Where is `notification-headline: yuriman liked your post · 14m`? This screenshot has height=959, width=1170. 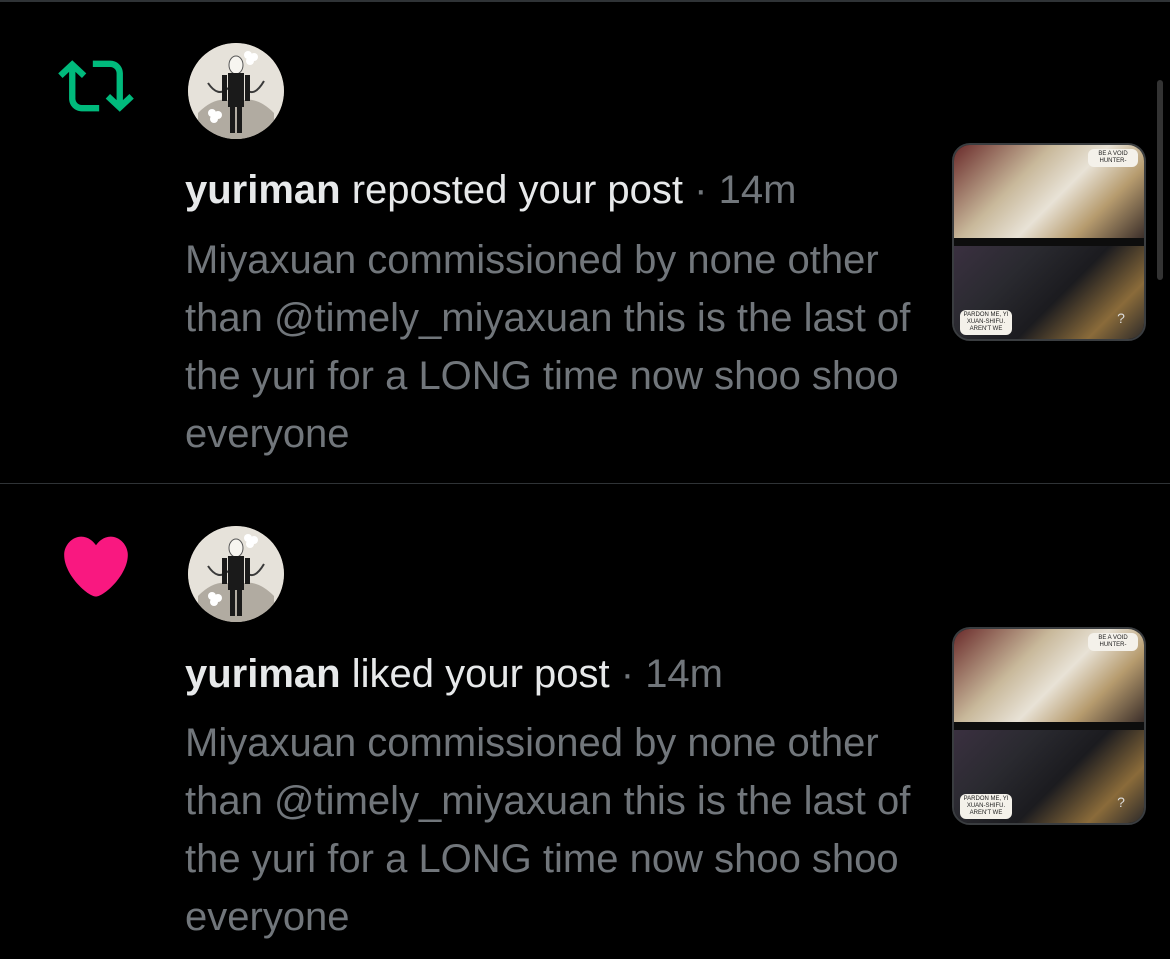
notification-headline: yuriman liked your post · 14m is located at coordinates (555, 674).